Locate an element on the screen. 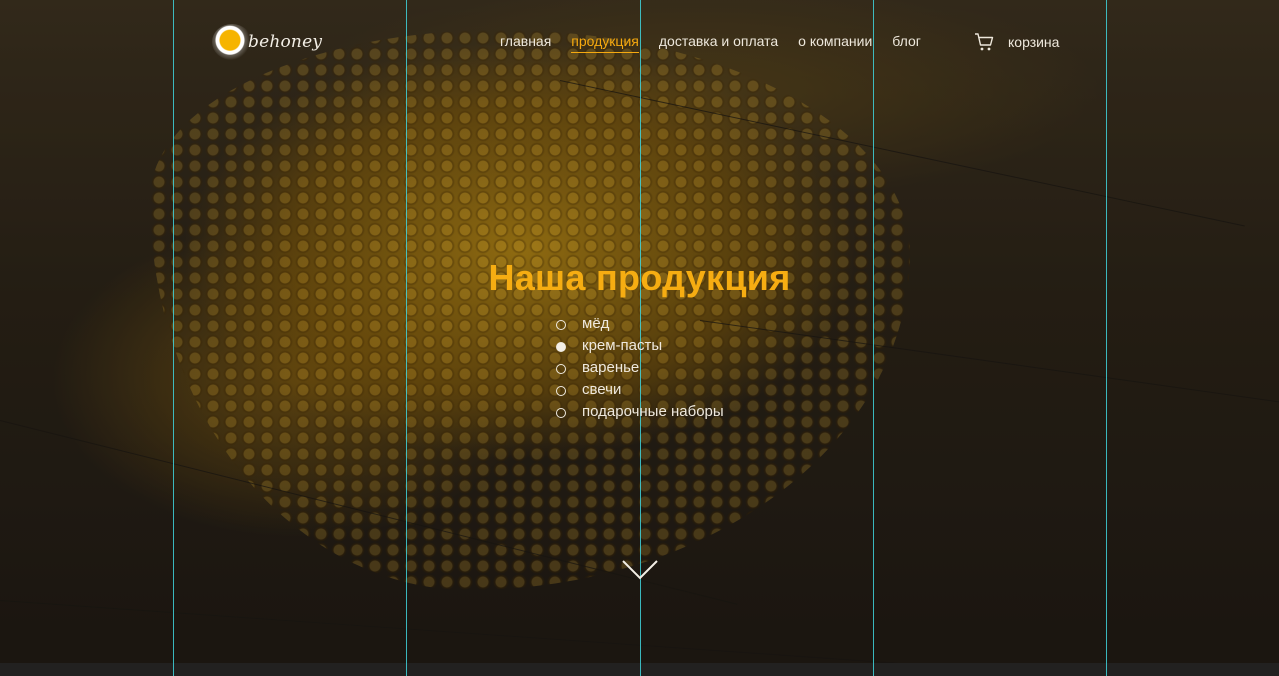  category-label: варенье is located at coordinates (611, 367).